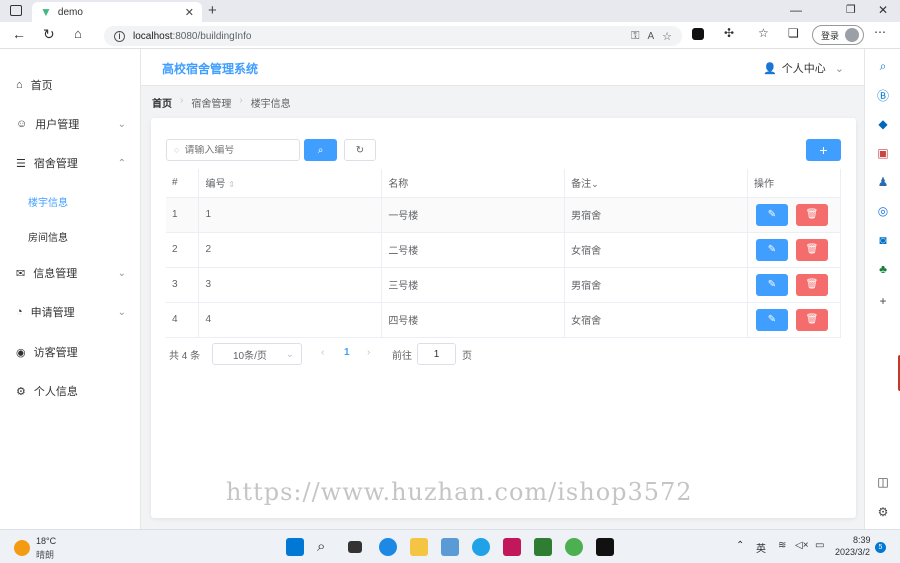  Describe the element at coordinates (794, 285) in the screenshot. I see `cell-actions: ✎ 🗑` at that location.